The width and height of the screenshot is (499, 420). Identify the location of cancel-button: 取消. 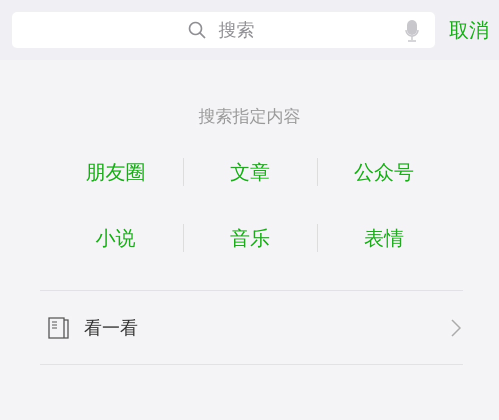
(469, 30).